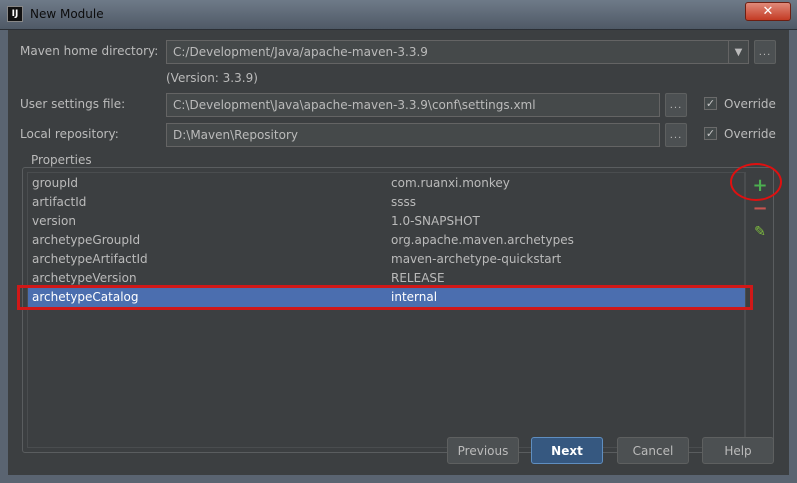 The height and width of the screenshot is (483, 797). Describe the element at coordinates (710, 103) in the screenshot. I see `user-settings-override-checkbox: ✓` at that location.